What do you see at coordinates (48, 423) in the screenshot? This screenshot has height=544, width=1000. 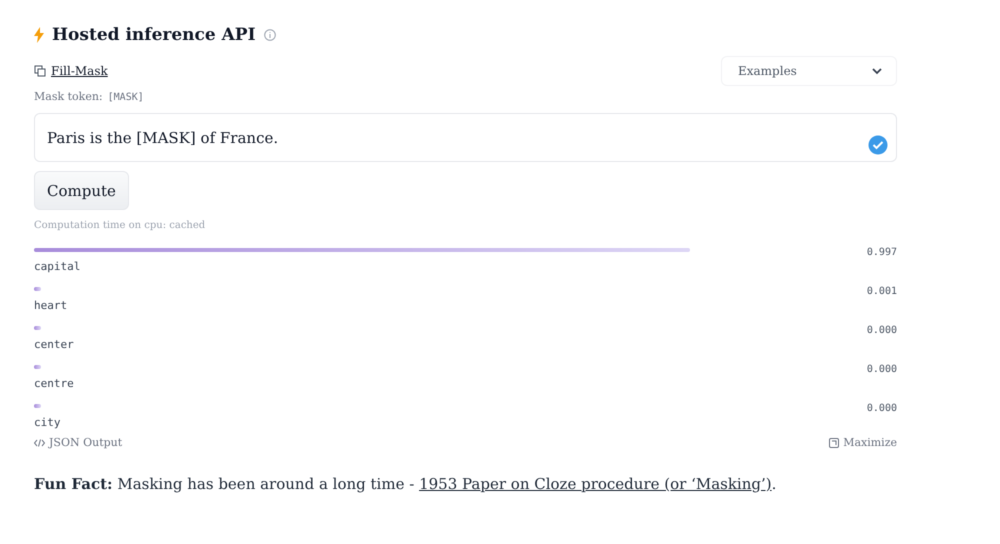 I see `token-label: city` at bounding box center [48, 423].